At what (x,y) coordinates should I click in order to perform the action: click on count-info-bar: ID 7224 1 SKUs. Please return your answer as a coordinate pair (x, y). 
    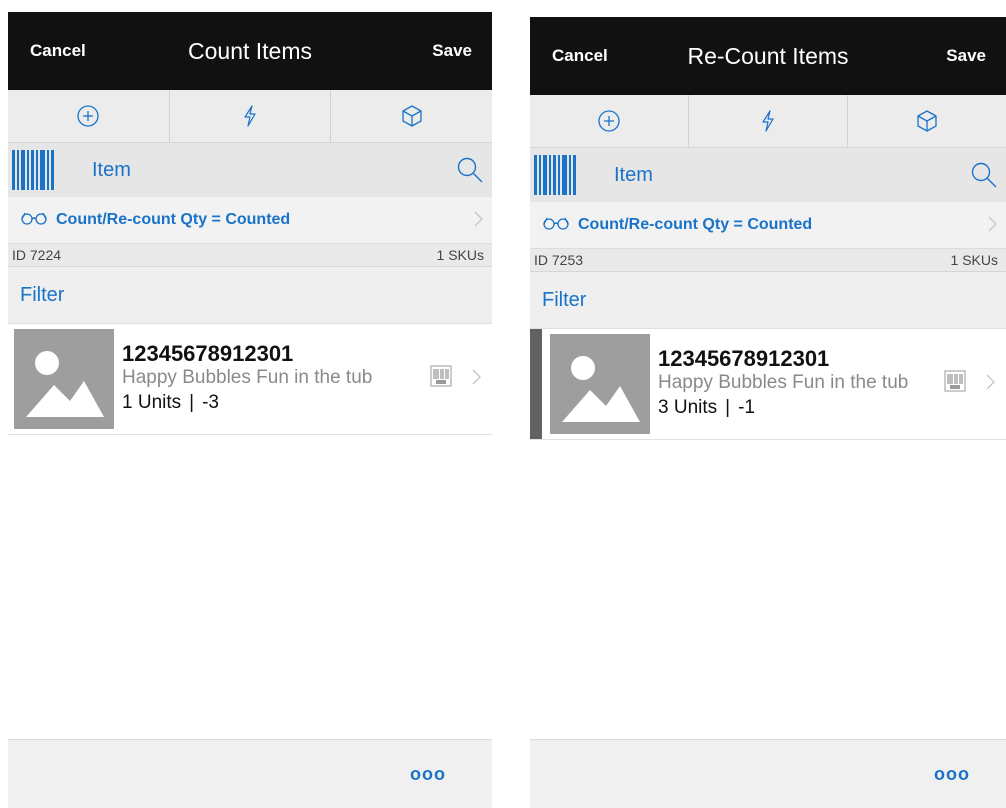
    Looking at the image, I should click on (250, 255).